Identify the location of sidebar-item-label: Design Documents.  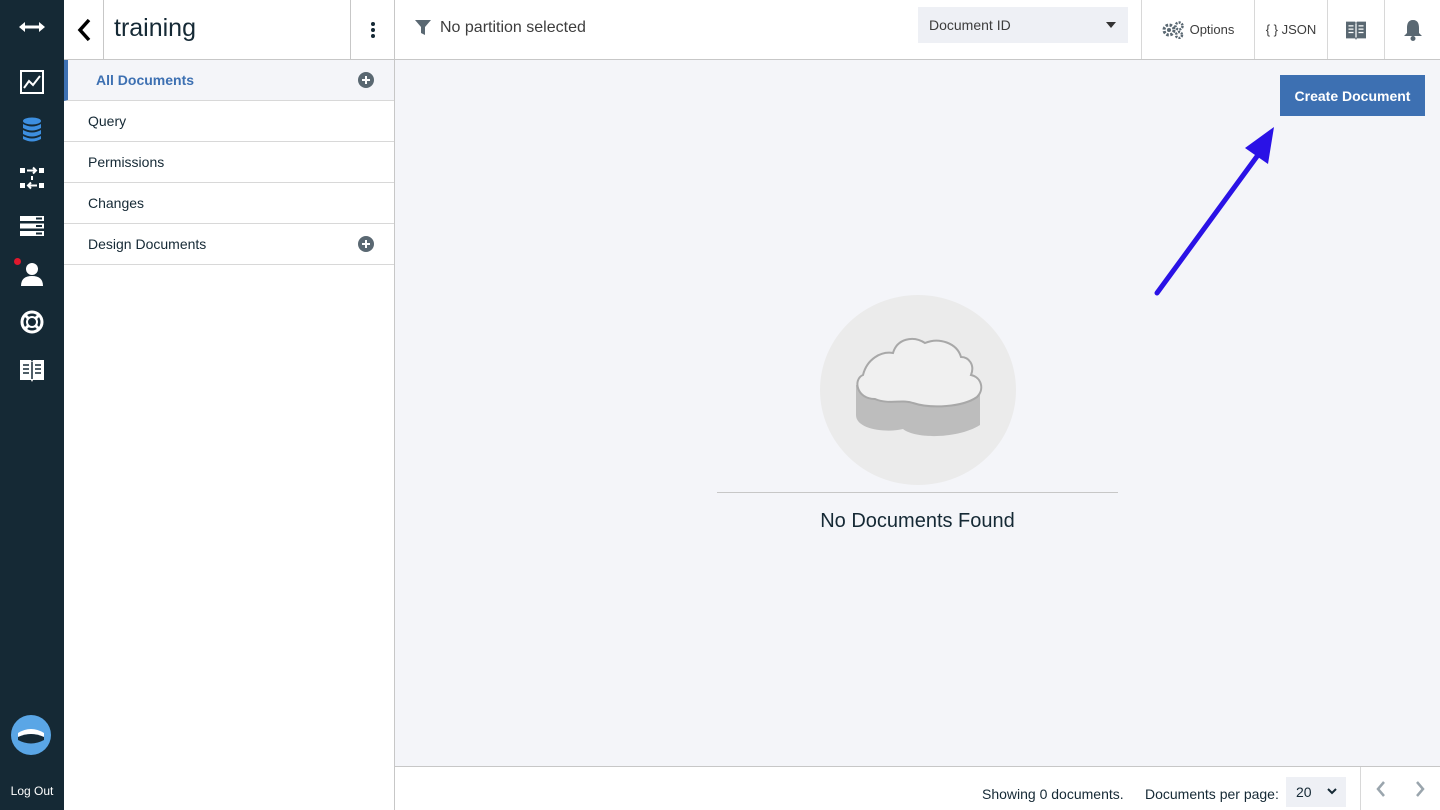
(147, 244).